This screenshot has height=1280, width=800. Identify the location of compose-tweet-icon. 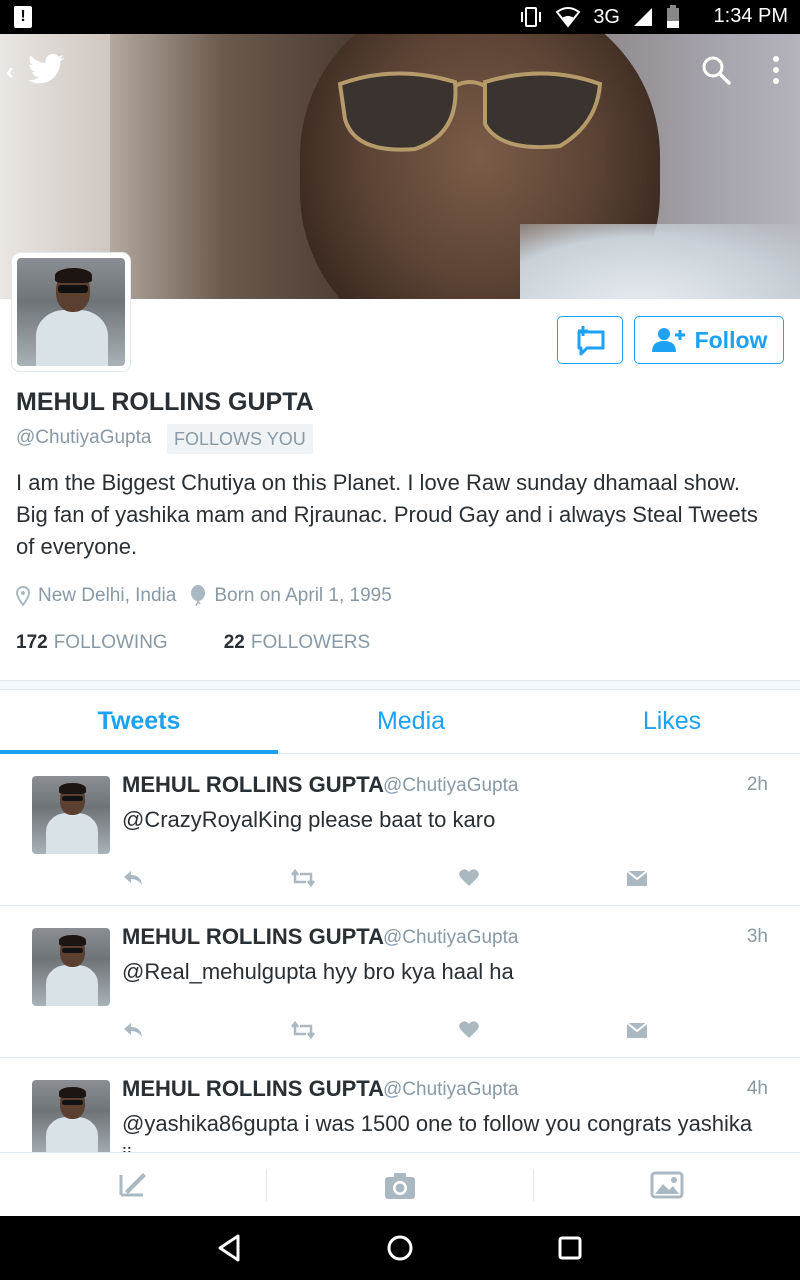
(133, 1185).